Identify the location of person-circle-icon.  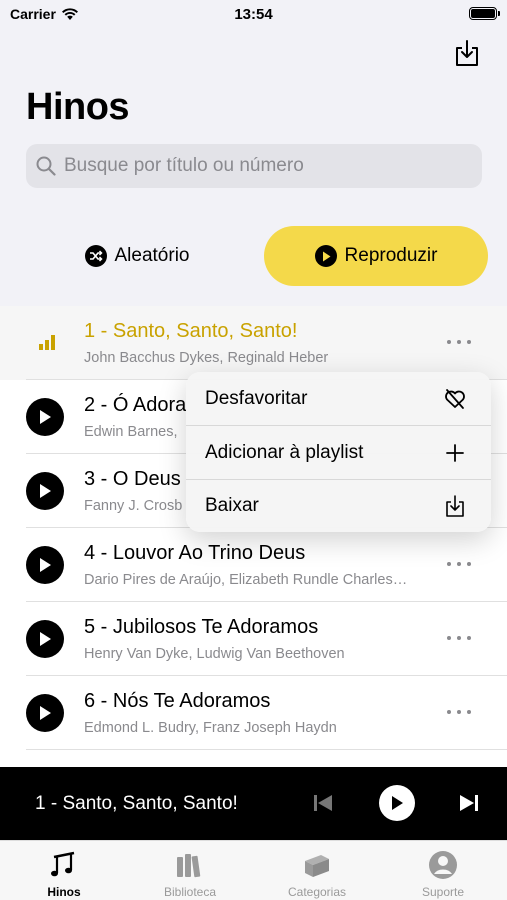
(443, 865).